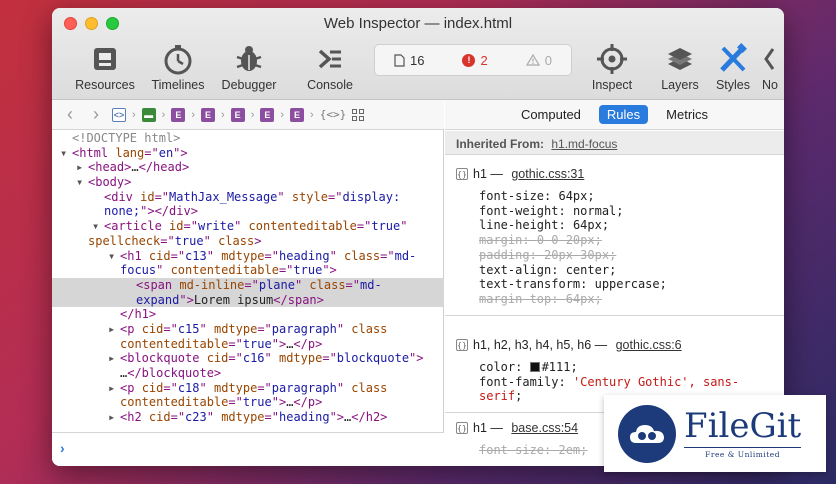  Describe the element at coordinates (614, 196) in the screenshot. I see `css-declaration: font-size: 64px;` at that location.